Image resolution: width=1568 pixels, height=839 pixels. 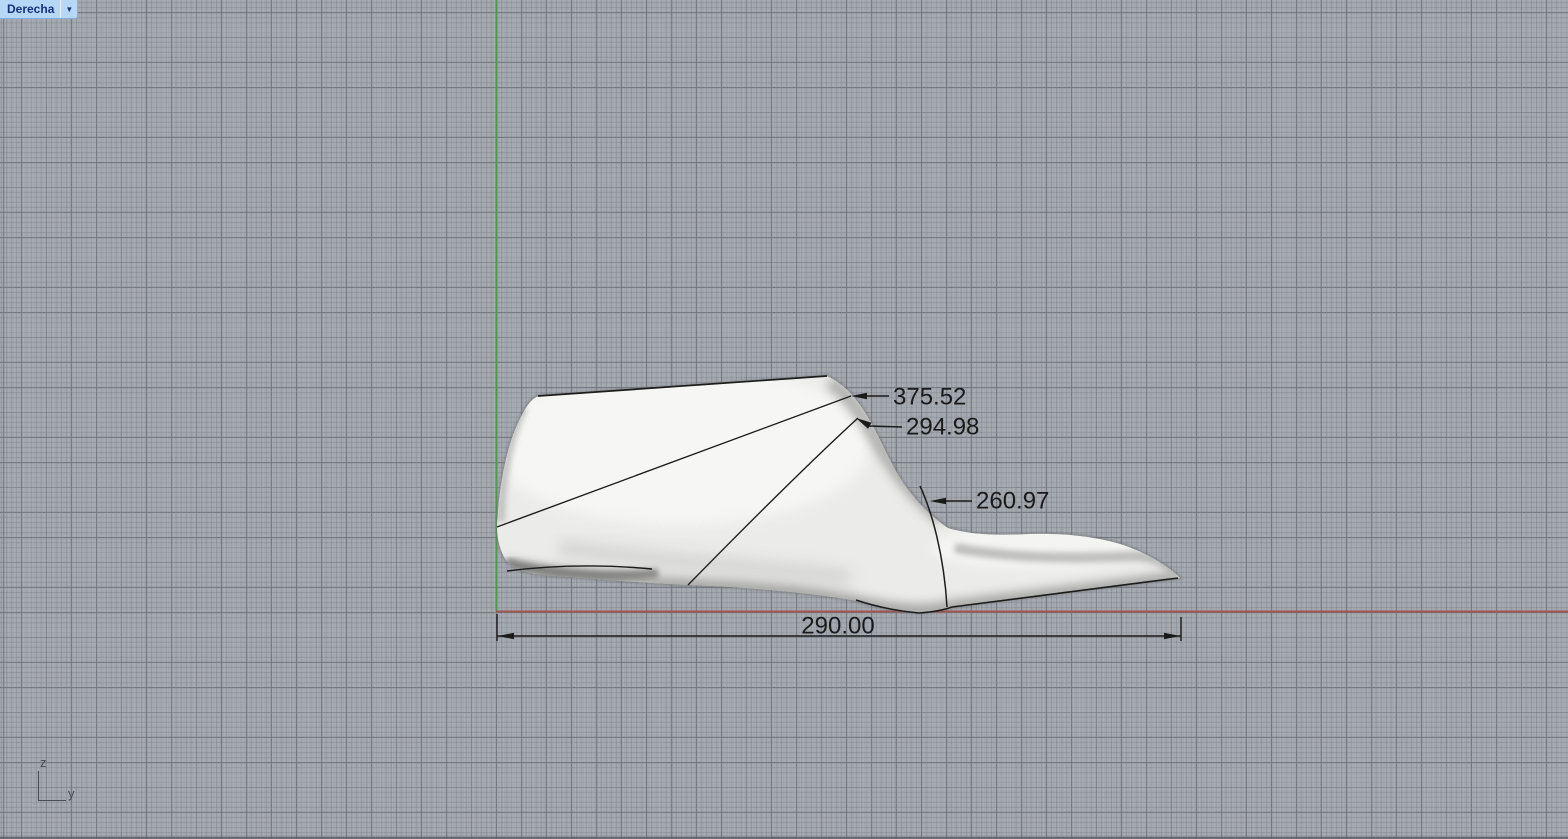 I want to click on viewport-title: Derecha, so click(x=30, y=9).